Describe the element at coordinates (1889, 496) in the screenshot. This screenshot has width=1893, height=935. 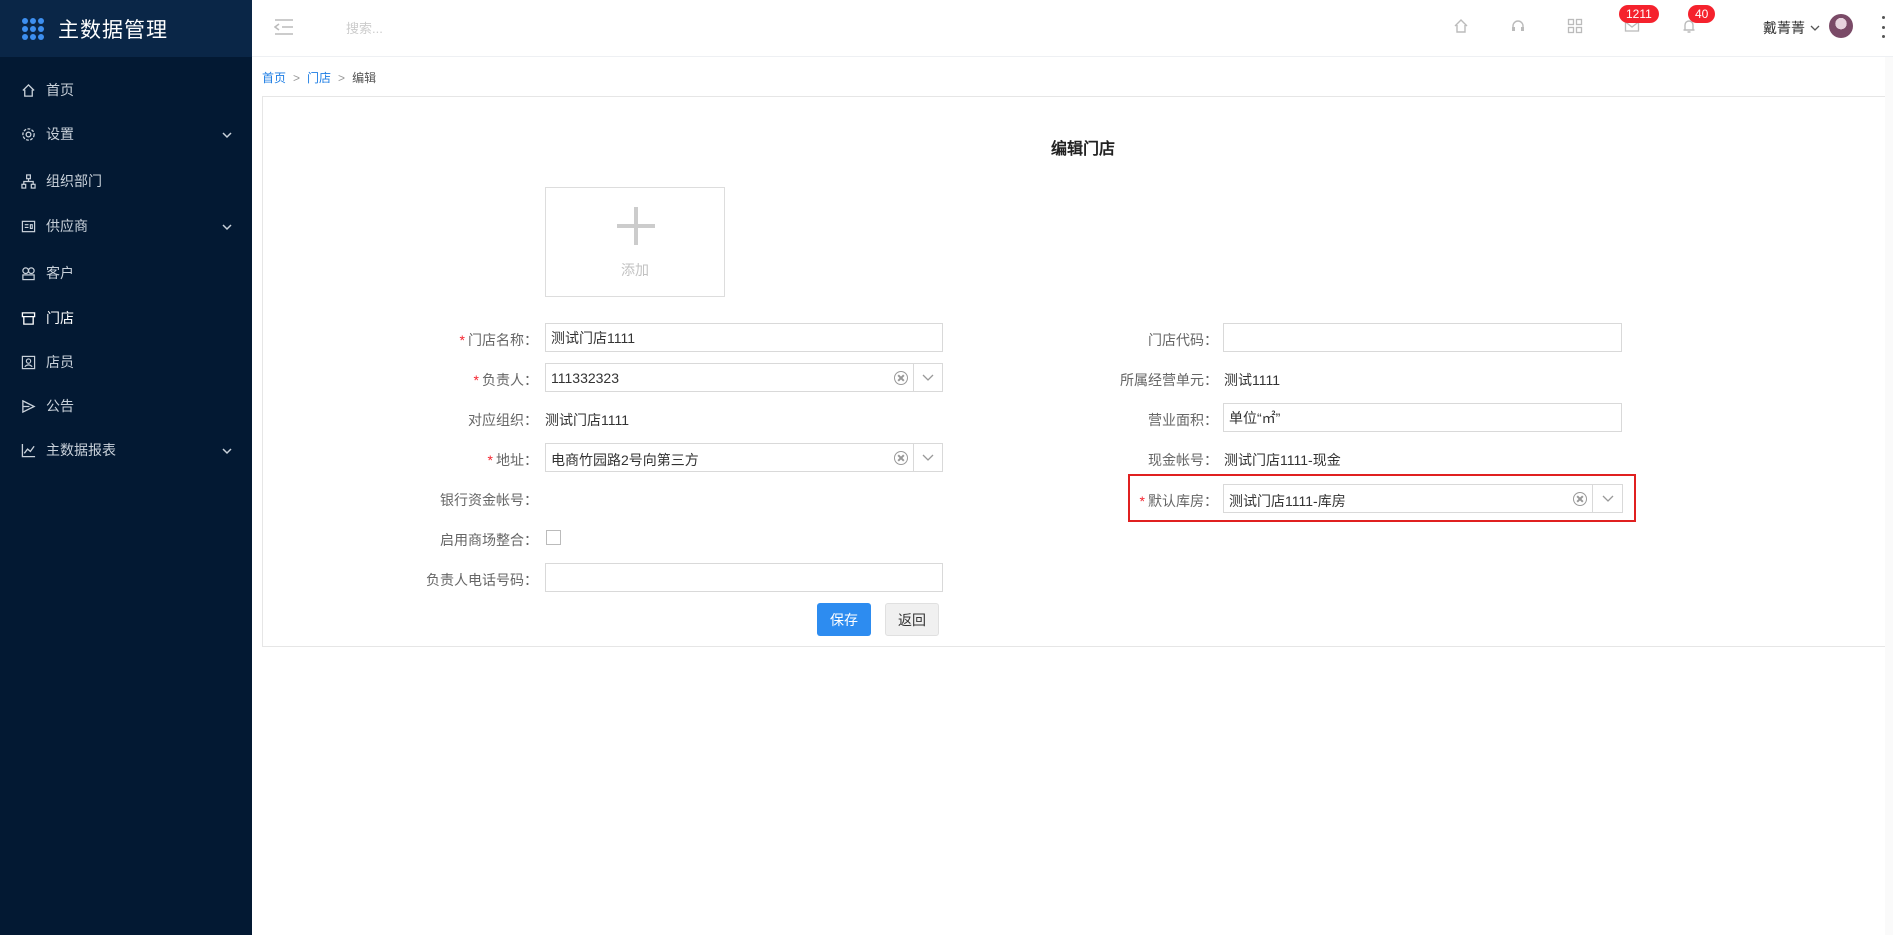
I see `scrollbar` at that location.